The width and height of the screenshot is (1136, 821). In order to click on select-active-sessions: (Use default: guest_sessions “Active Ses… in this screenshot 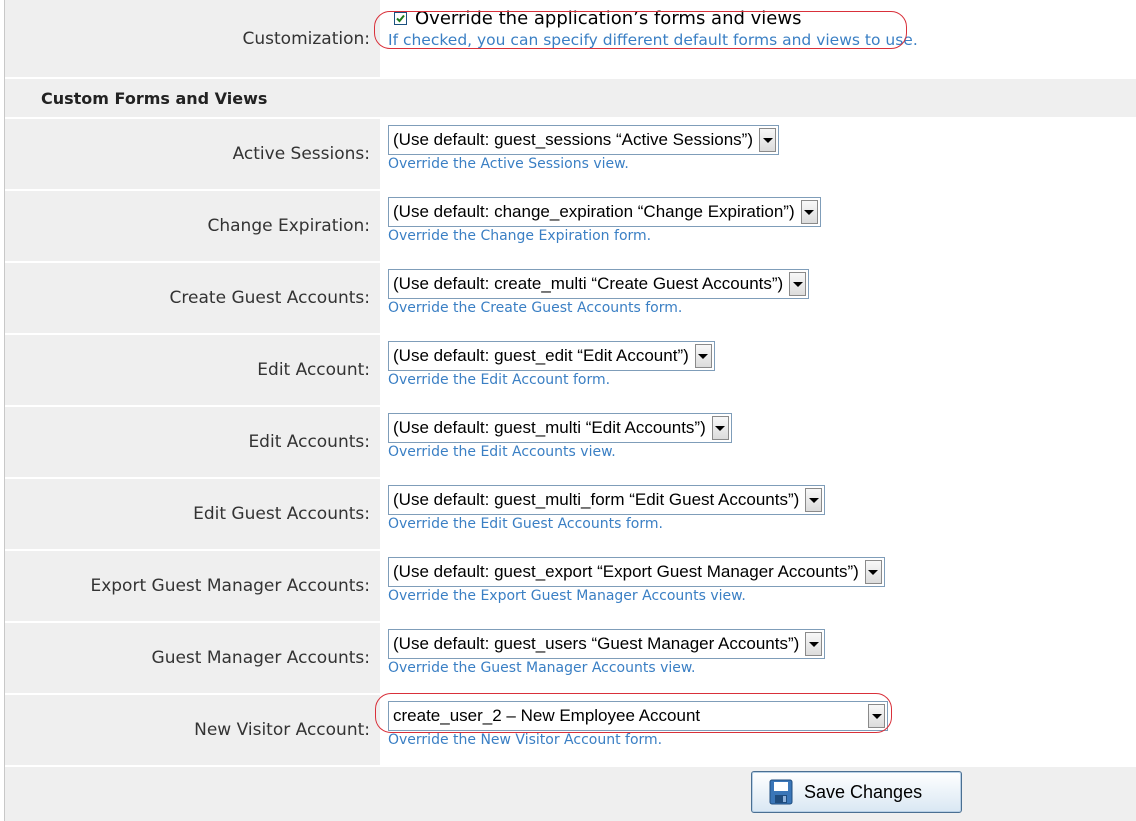, I will do `click(583, 140)`.